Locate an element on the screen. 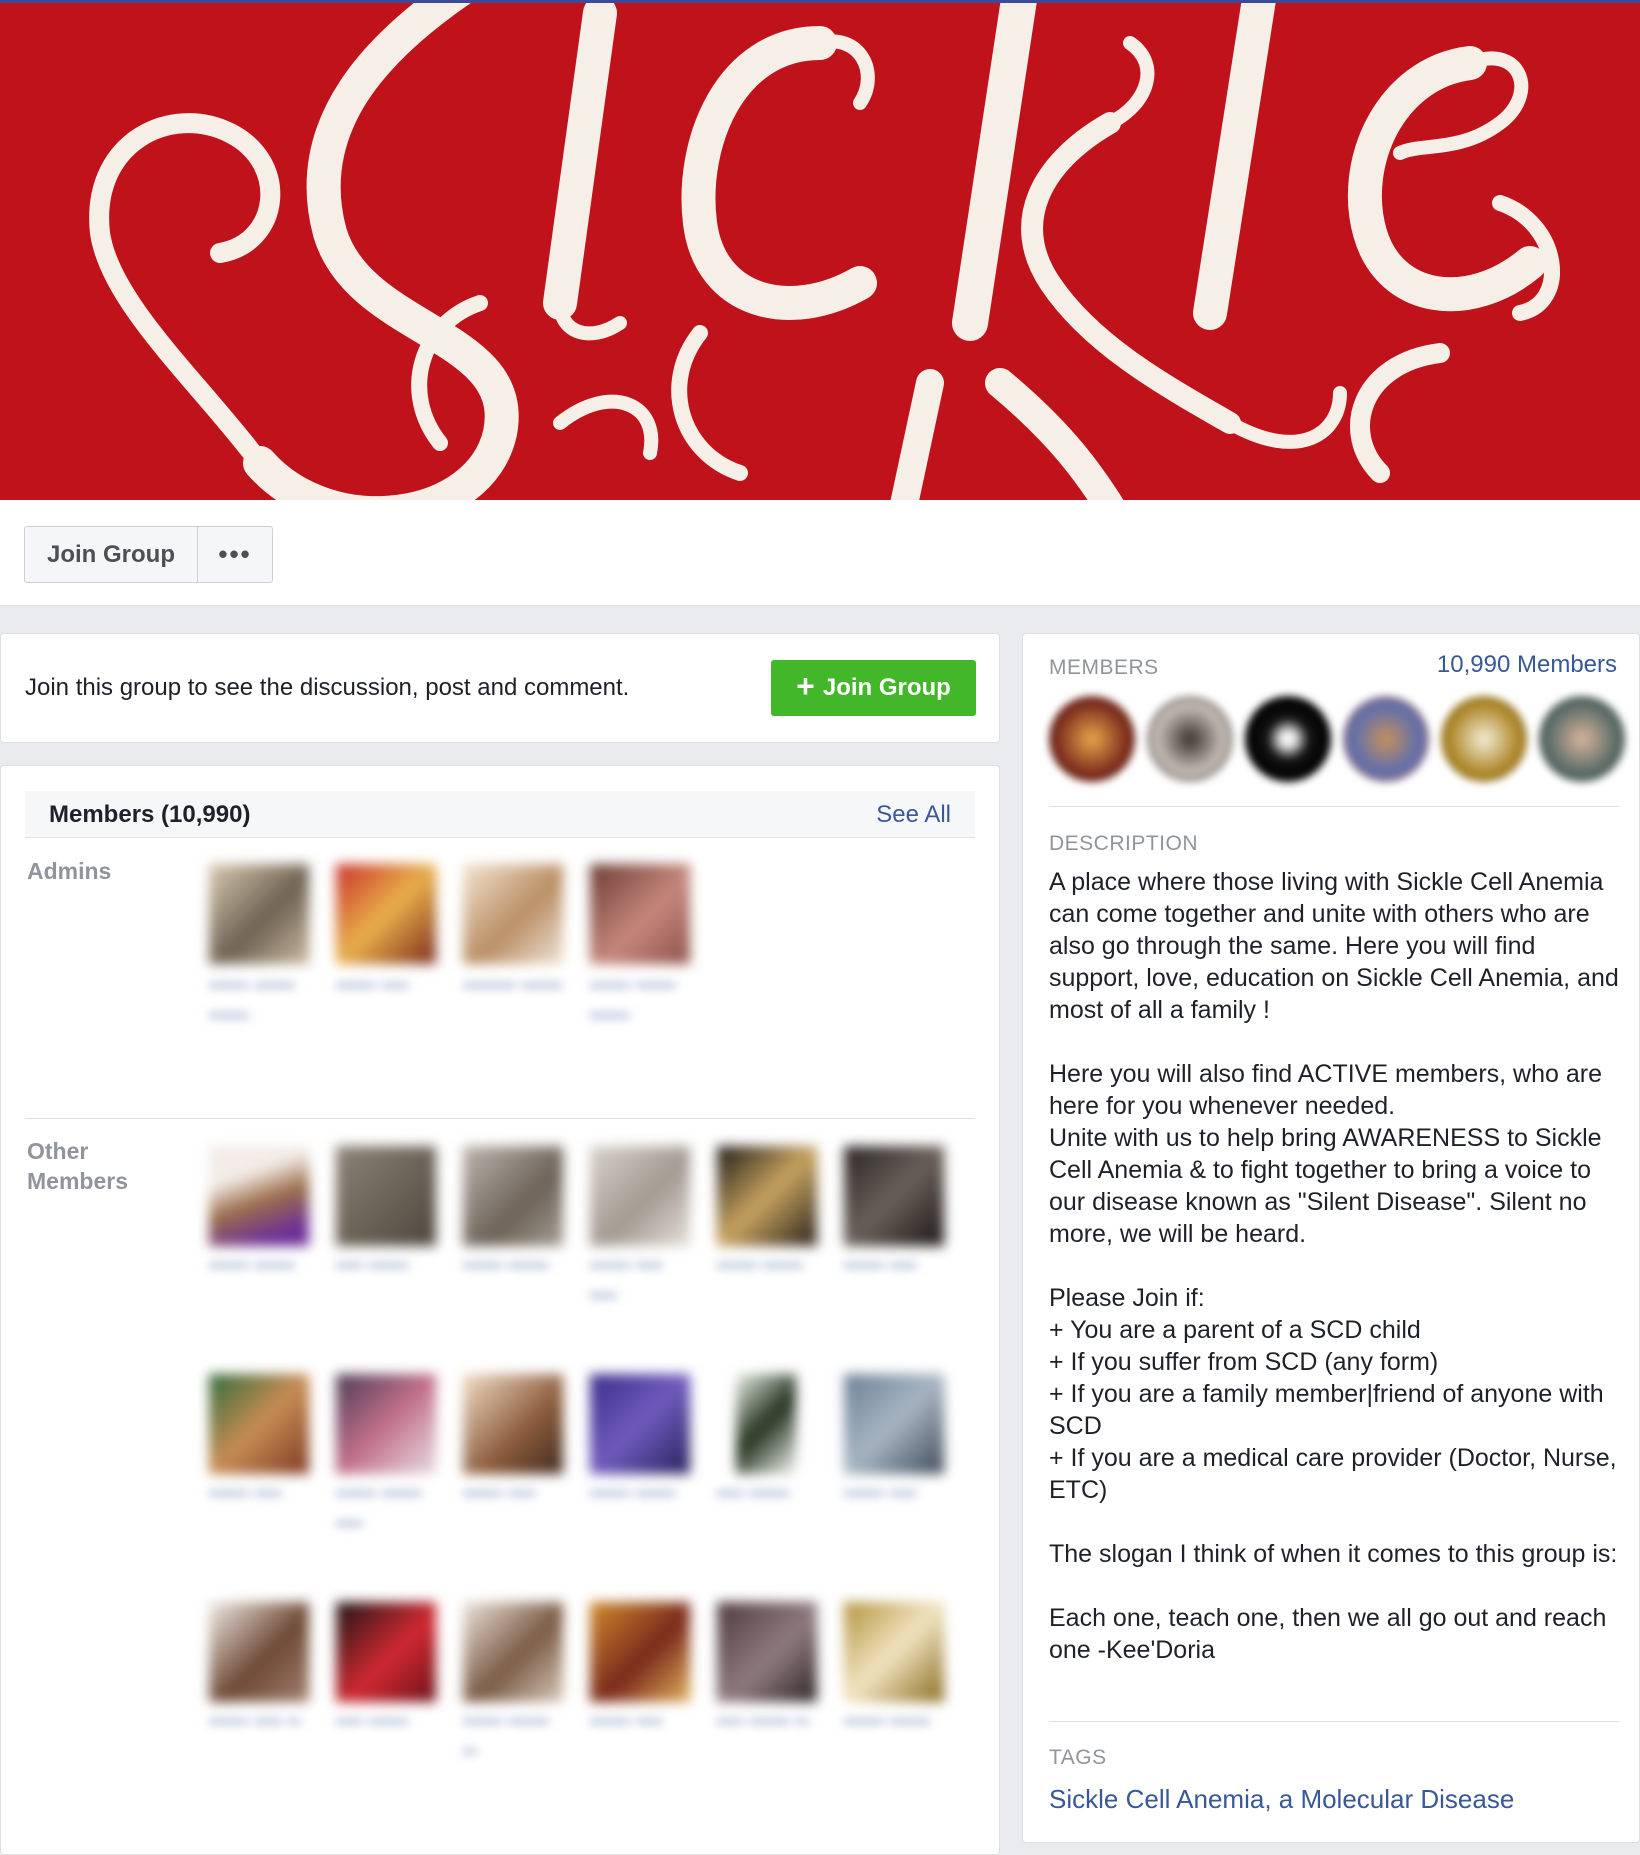 This screenshot has height=1855, width=1640. members-count-link: 10,990 Members is located at coordinates (1527, 665).